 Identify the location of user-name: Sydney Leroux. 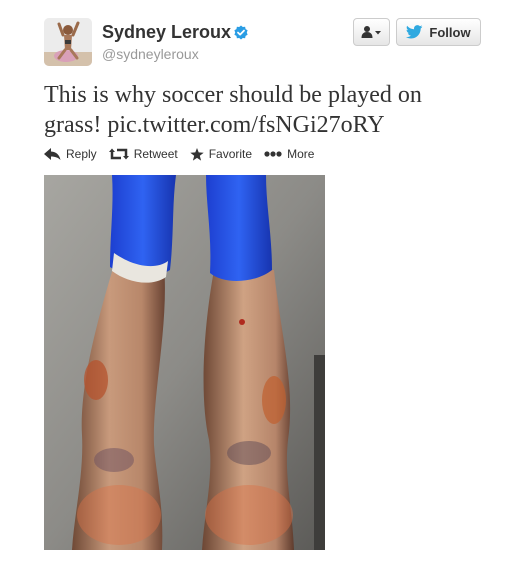
(166, 32).